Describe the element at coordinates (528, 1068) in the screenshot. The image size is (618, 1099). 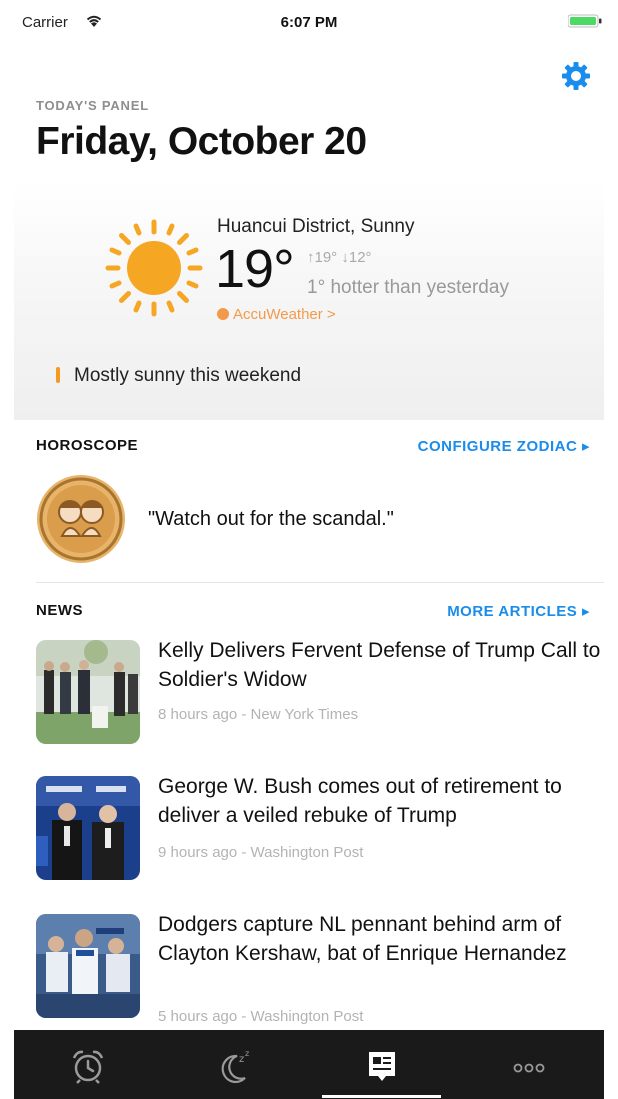
I see `more-icon` at that location.